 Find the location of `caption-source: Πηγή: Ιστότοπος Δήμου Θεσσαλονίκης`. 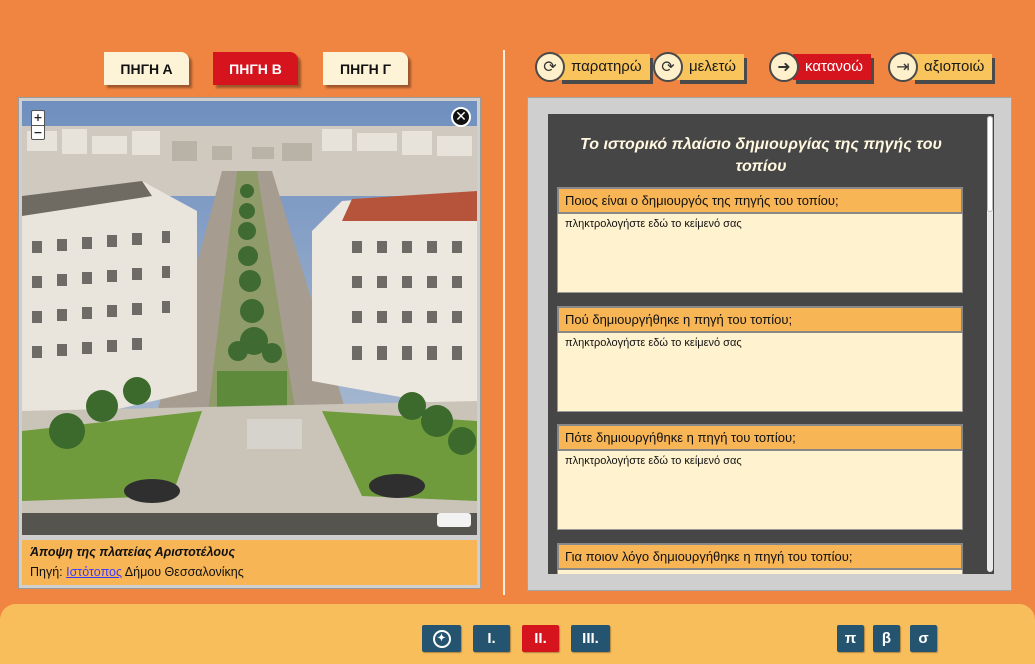

caption-source: Πηγή: Ιστότοπος Δήμου Θεσσαλονίκης is located at coordinates (249, 572).